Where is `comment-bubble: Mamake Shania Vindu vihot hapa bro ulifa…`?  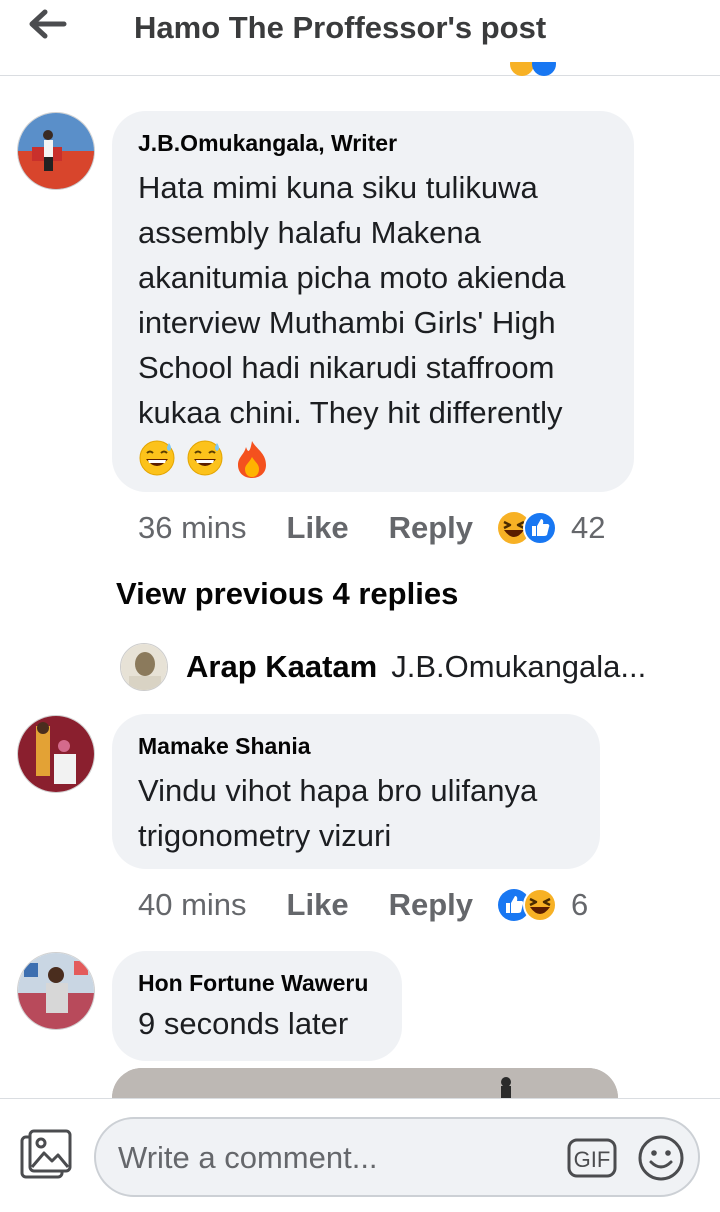
comment-bubble: Mamake Shania Vindu vihot hapa bro ulifa… is located at coordinates (356, 791).